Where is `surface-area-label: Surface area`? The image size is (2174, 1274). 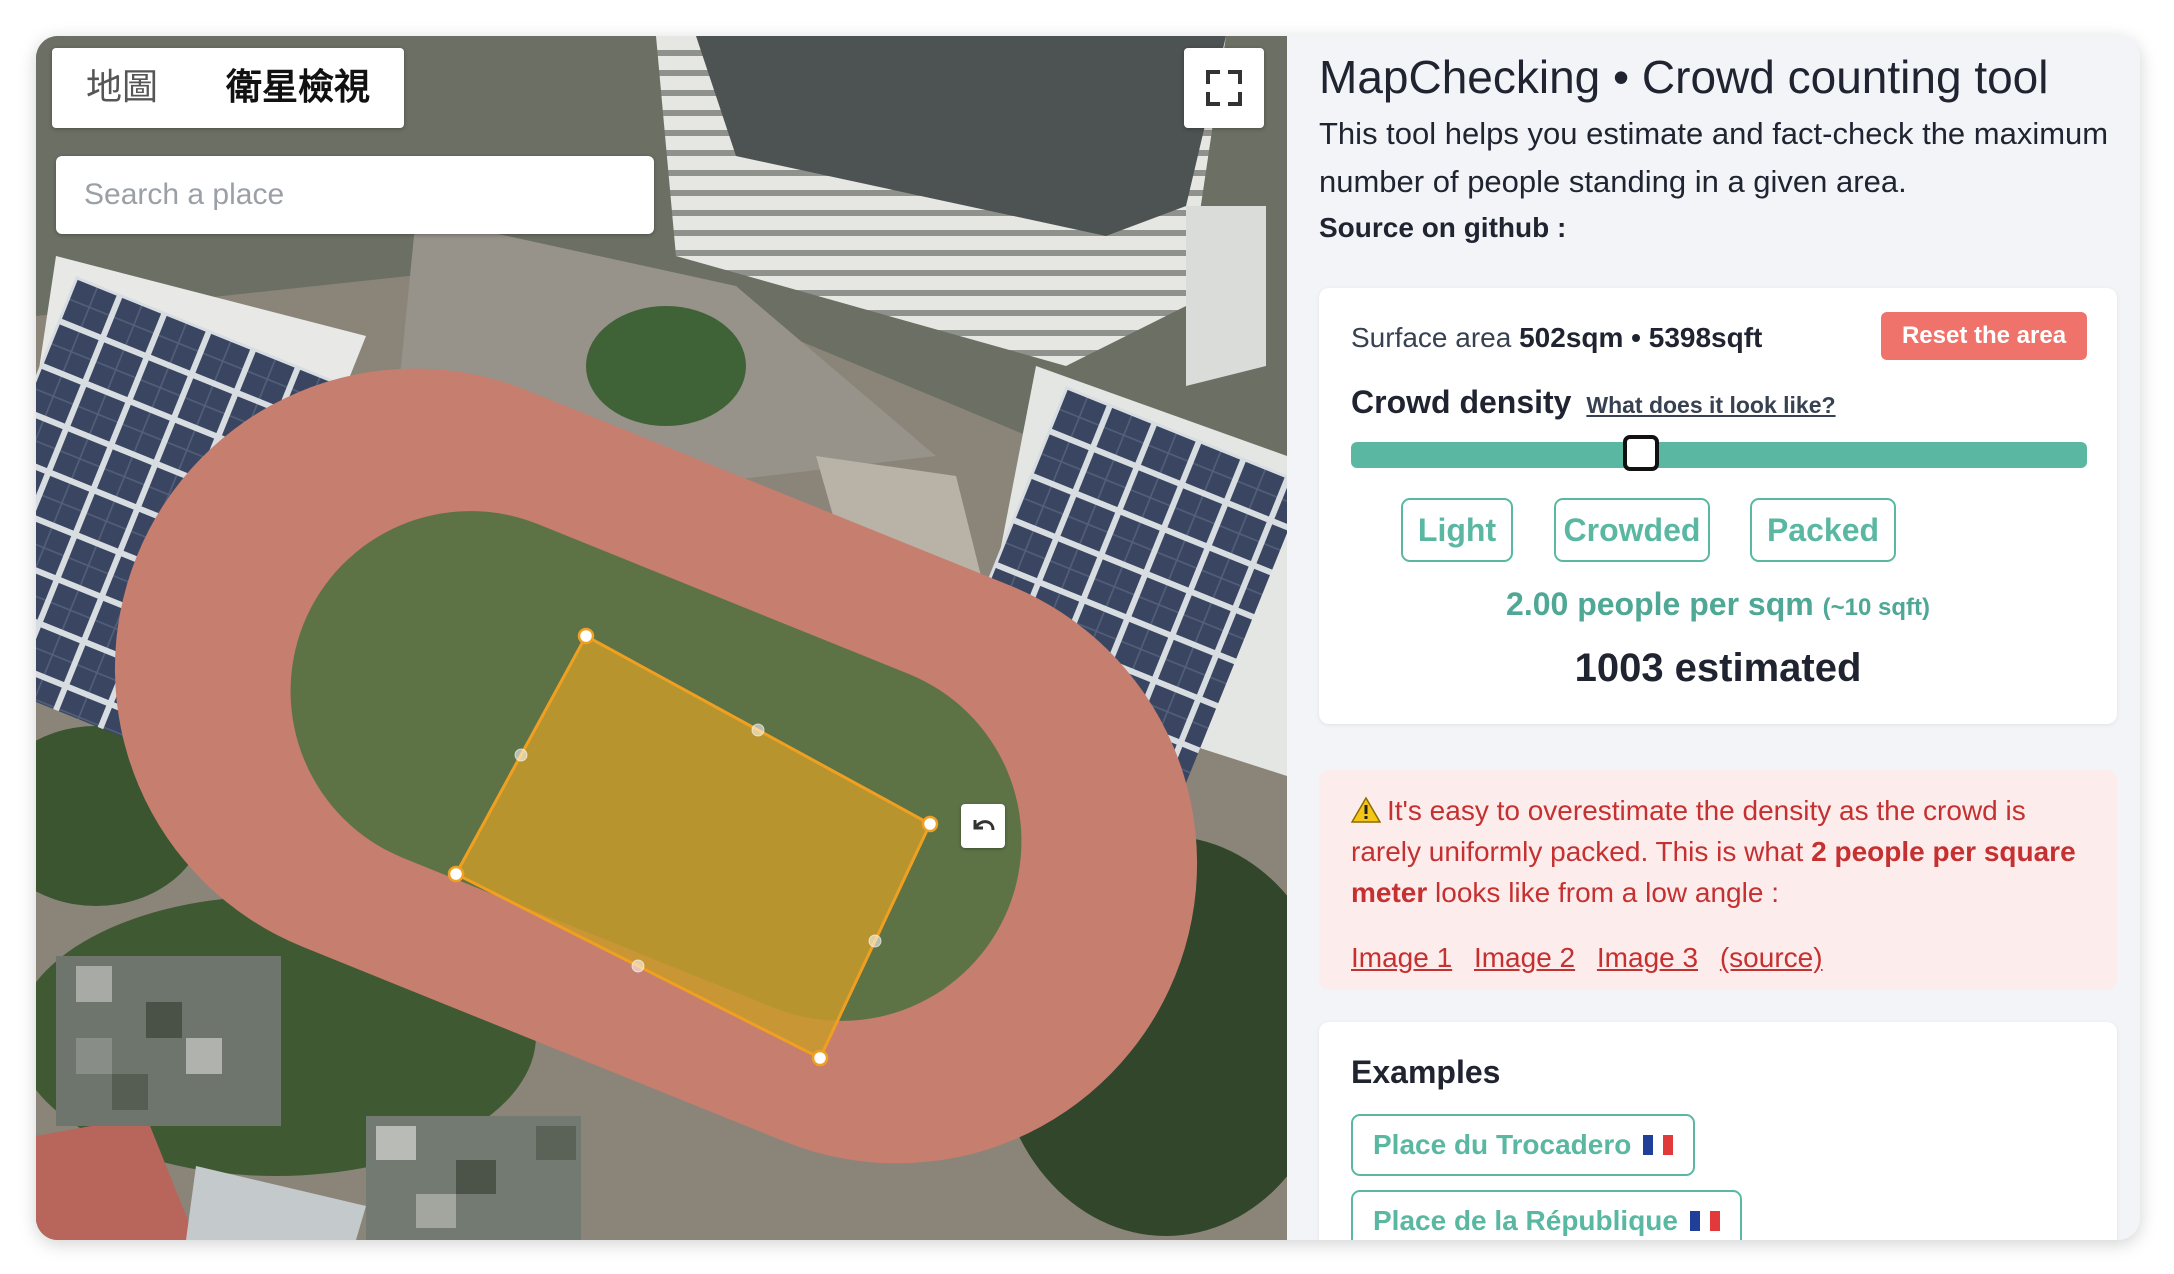 surface-area-label: Surface area is located at coordinates (1431, 337).